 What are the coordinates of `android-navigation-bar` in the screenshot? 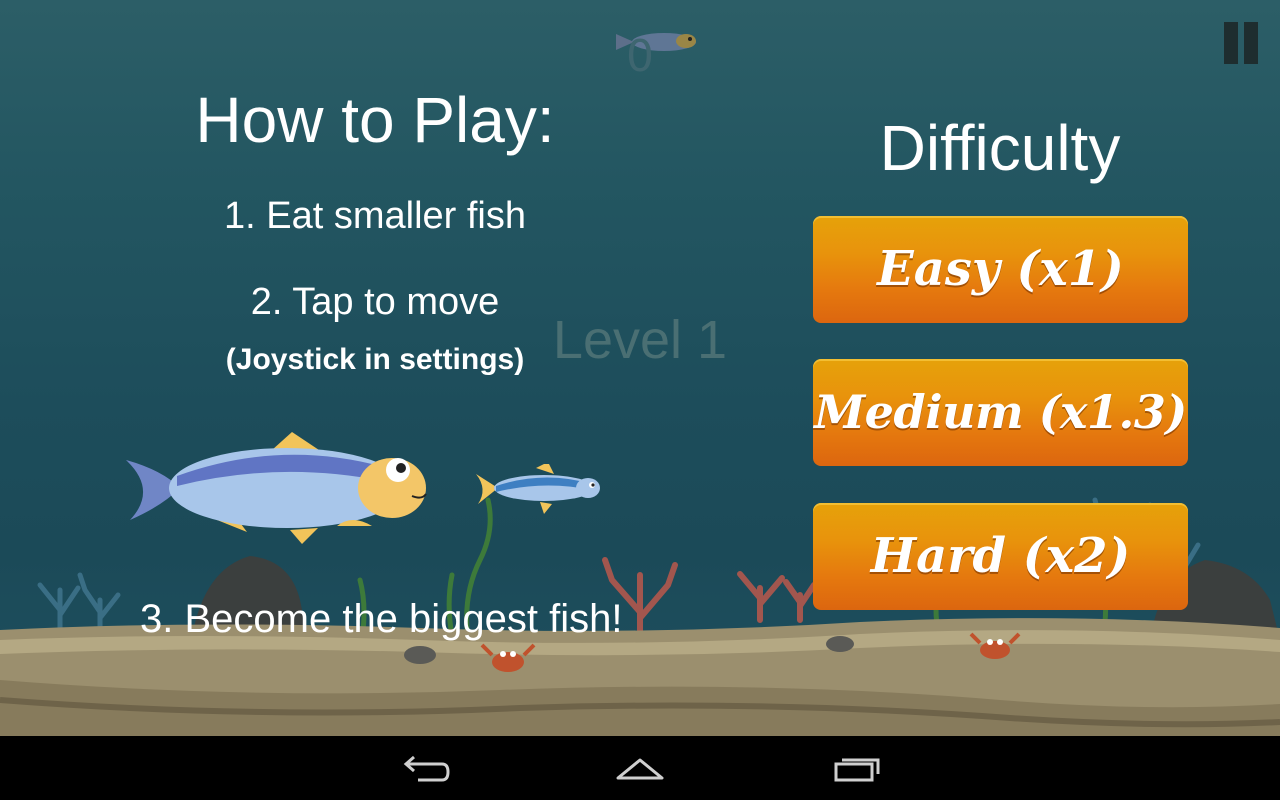 It's located at (640, 768).